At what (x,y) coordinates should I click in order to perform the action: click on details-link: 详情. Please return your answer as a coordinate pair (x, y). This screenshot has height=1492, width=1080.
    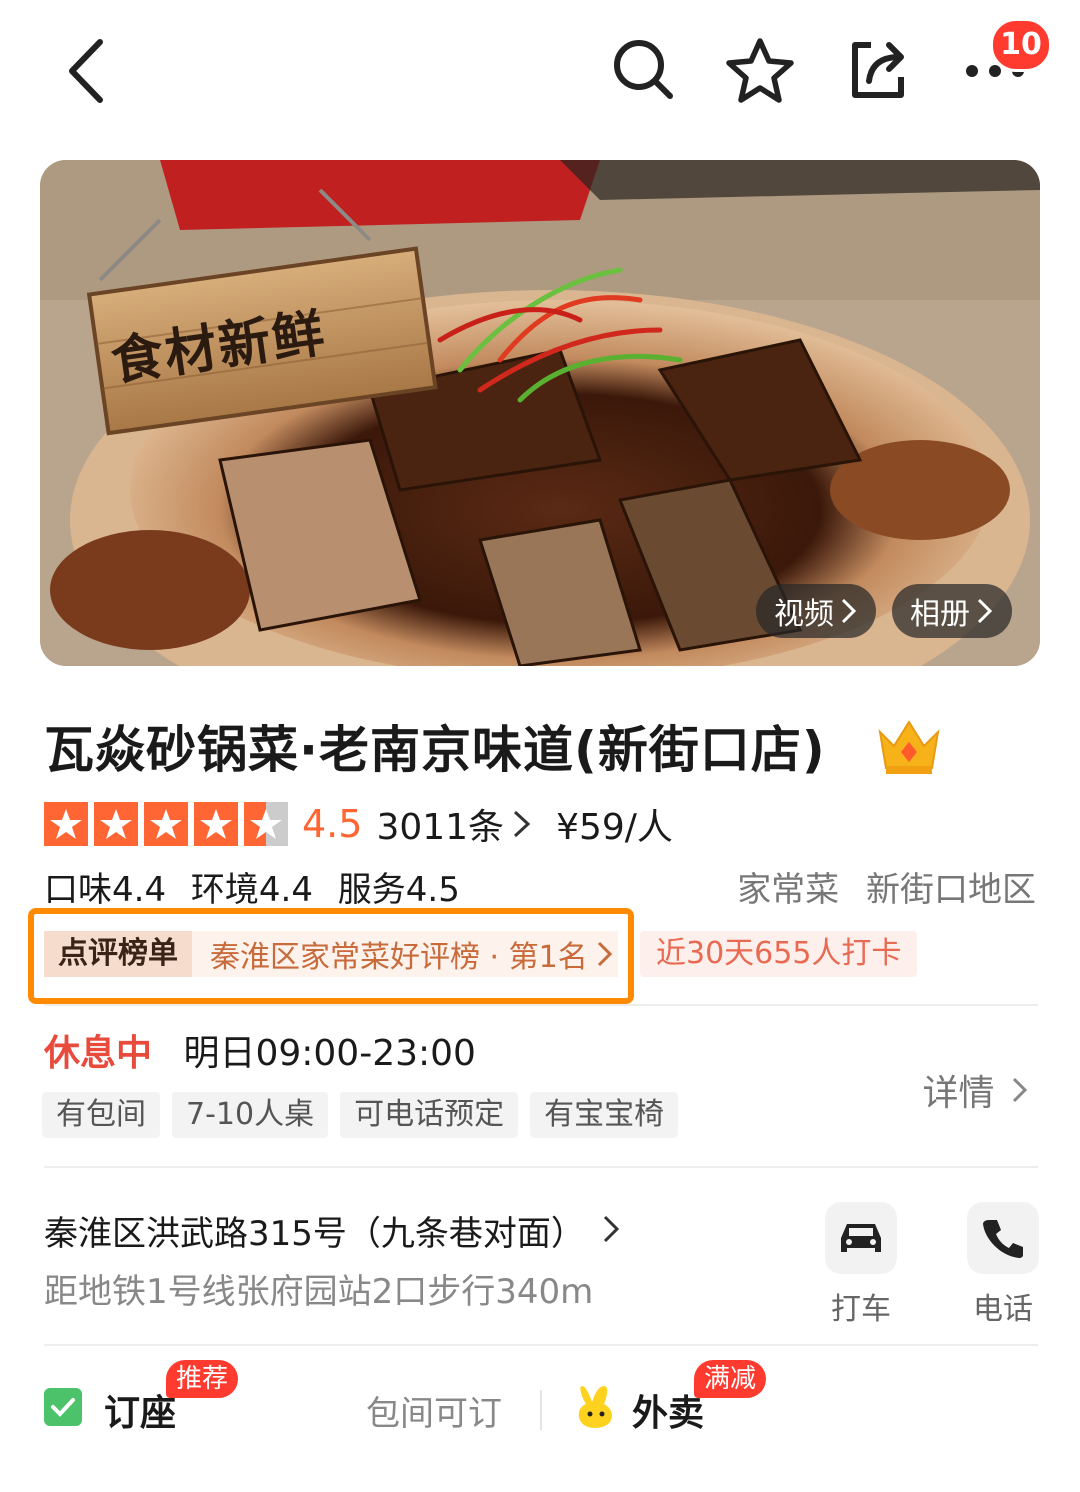
    Looking at the image, I should click on (976, 1090).